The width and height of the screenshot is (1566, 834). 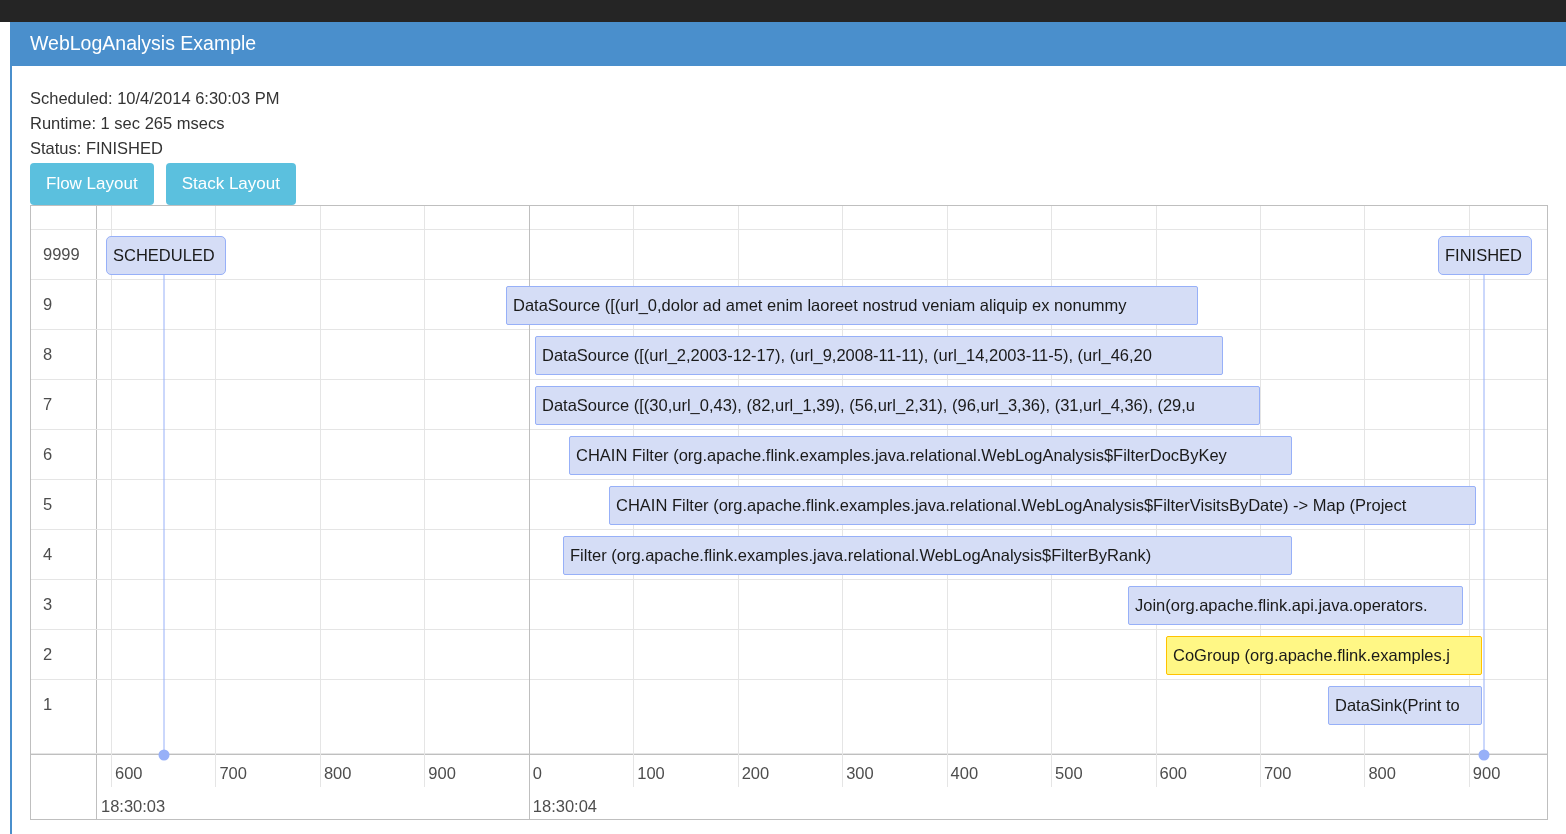 What do you see at coordinates (930, 455) in the screenshot?
I see `timeline-item: CHAIN Filter (org.apache.flink.examples.java.relational.WebLogAnalysis$FilterDocByKey` at bounding box center [930, 455].